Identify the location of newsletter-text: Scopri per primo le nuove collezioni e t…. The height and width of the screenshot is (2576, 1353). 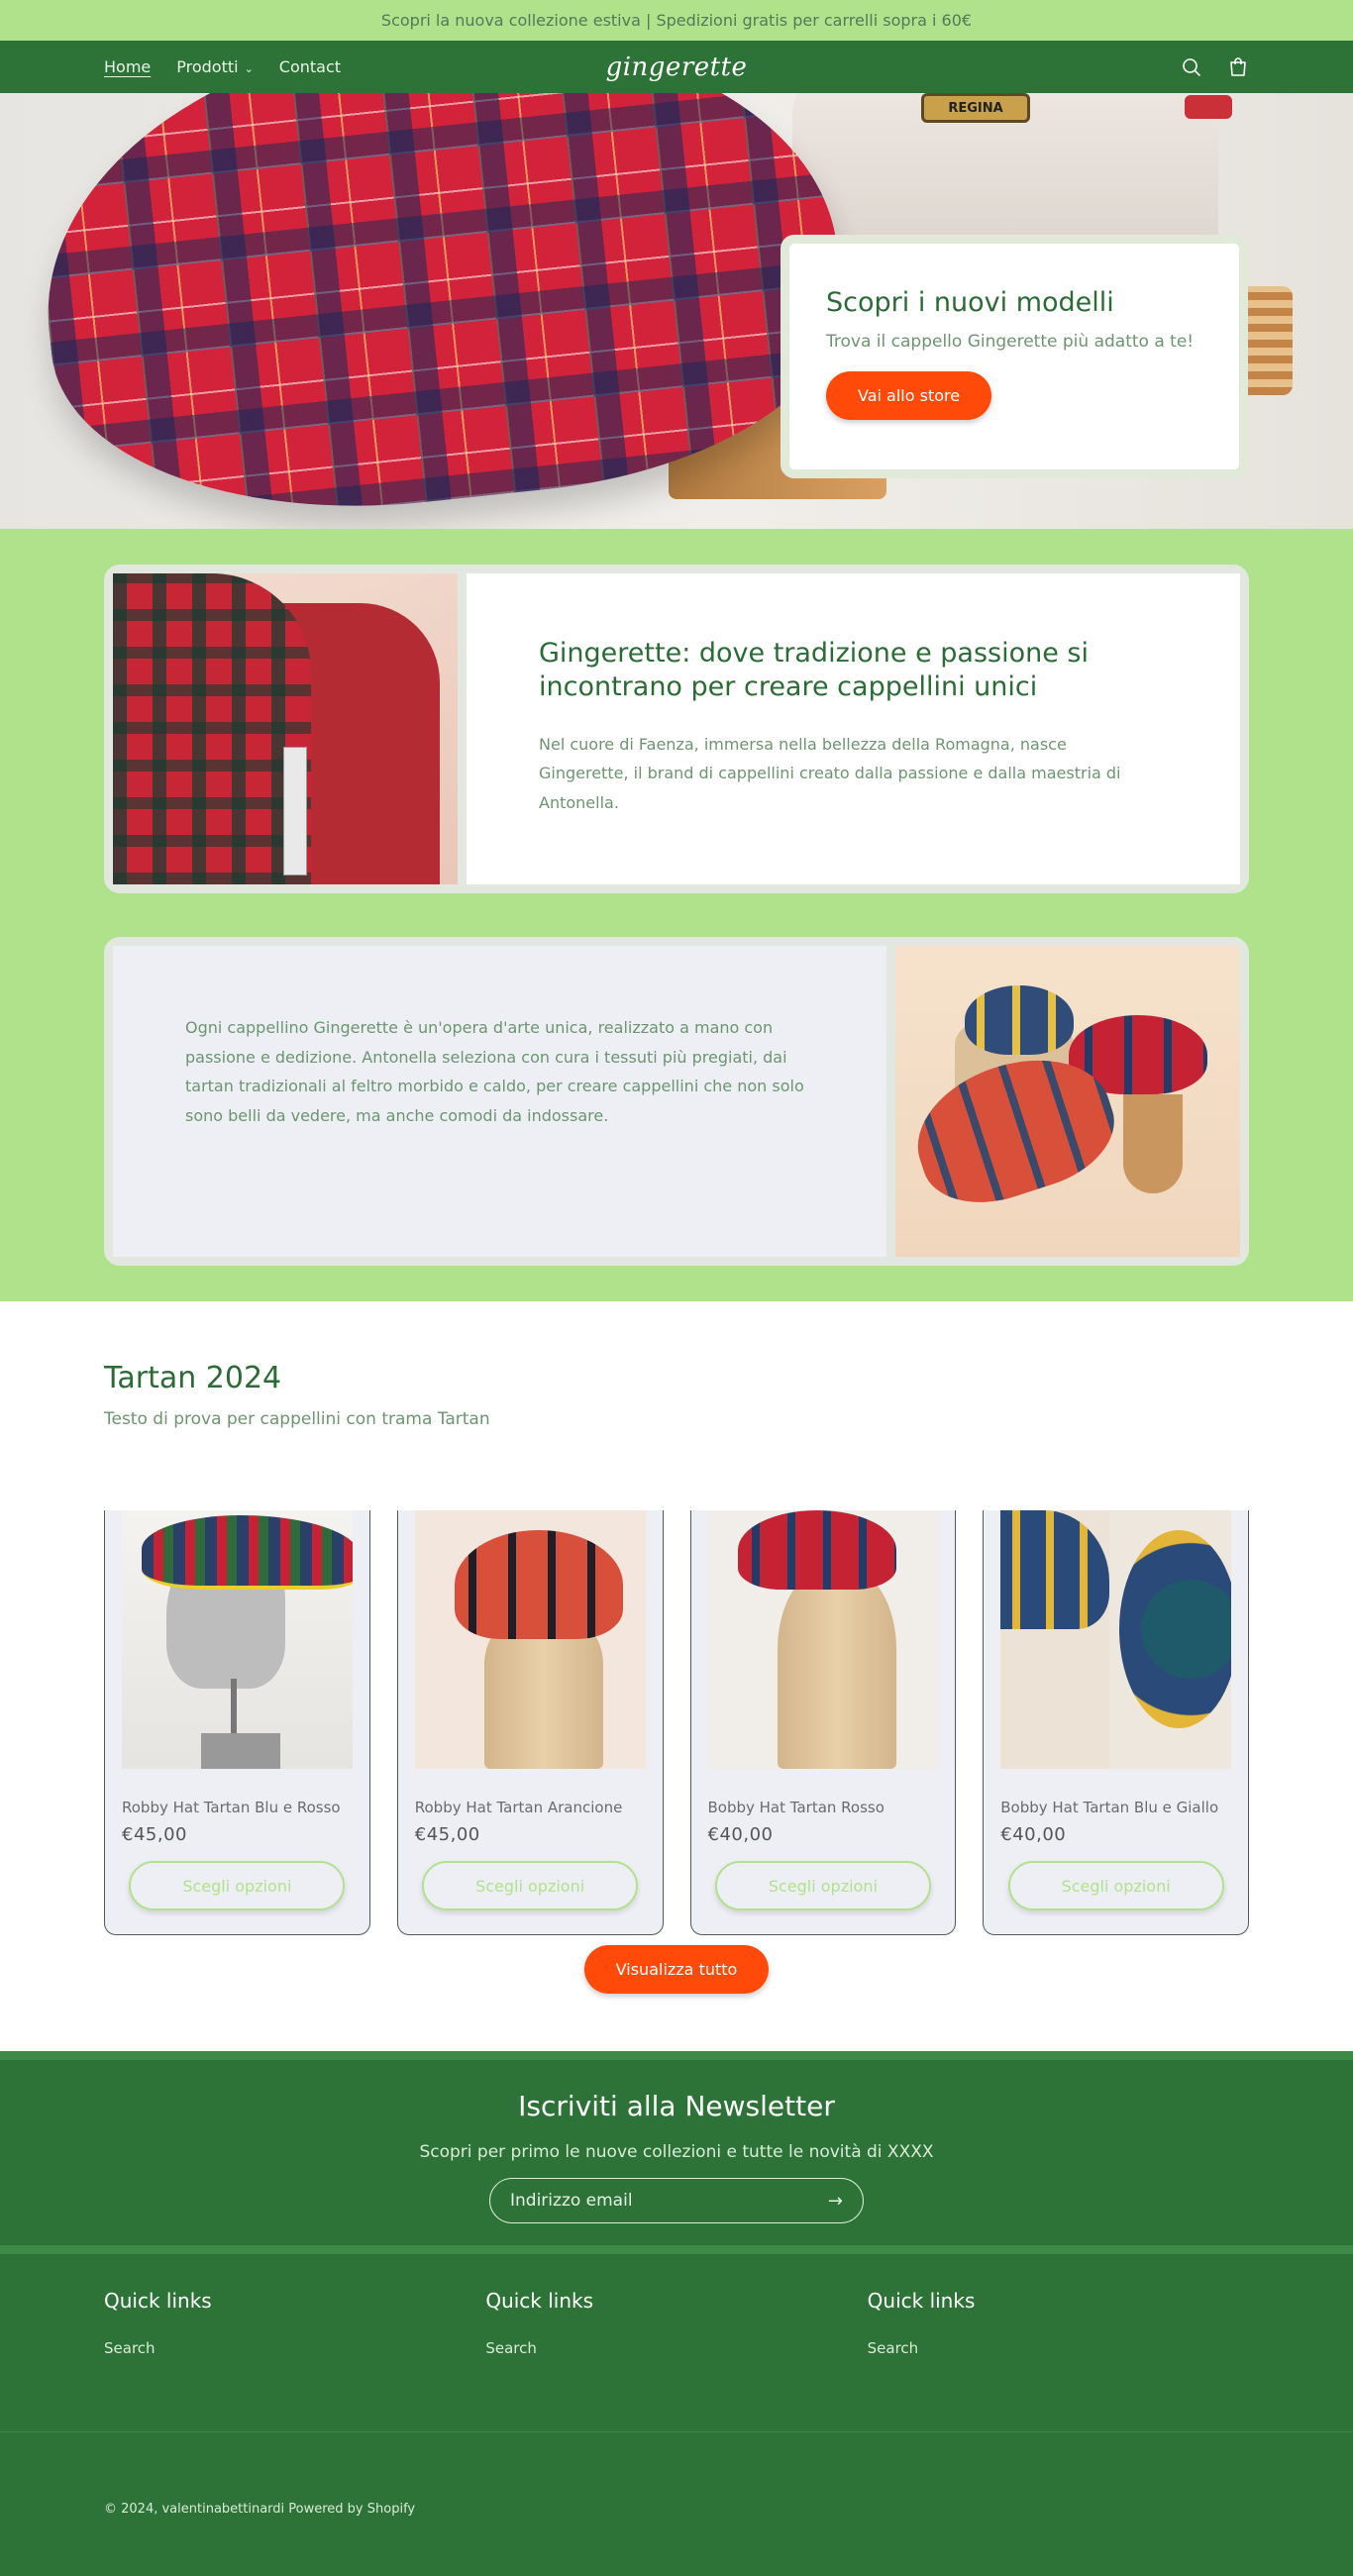
(676, 2152).